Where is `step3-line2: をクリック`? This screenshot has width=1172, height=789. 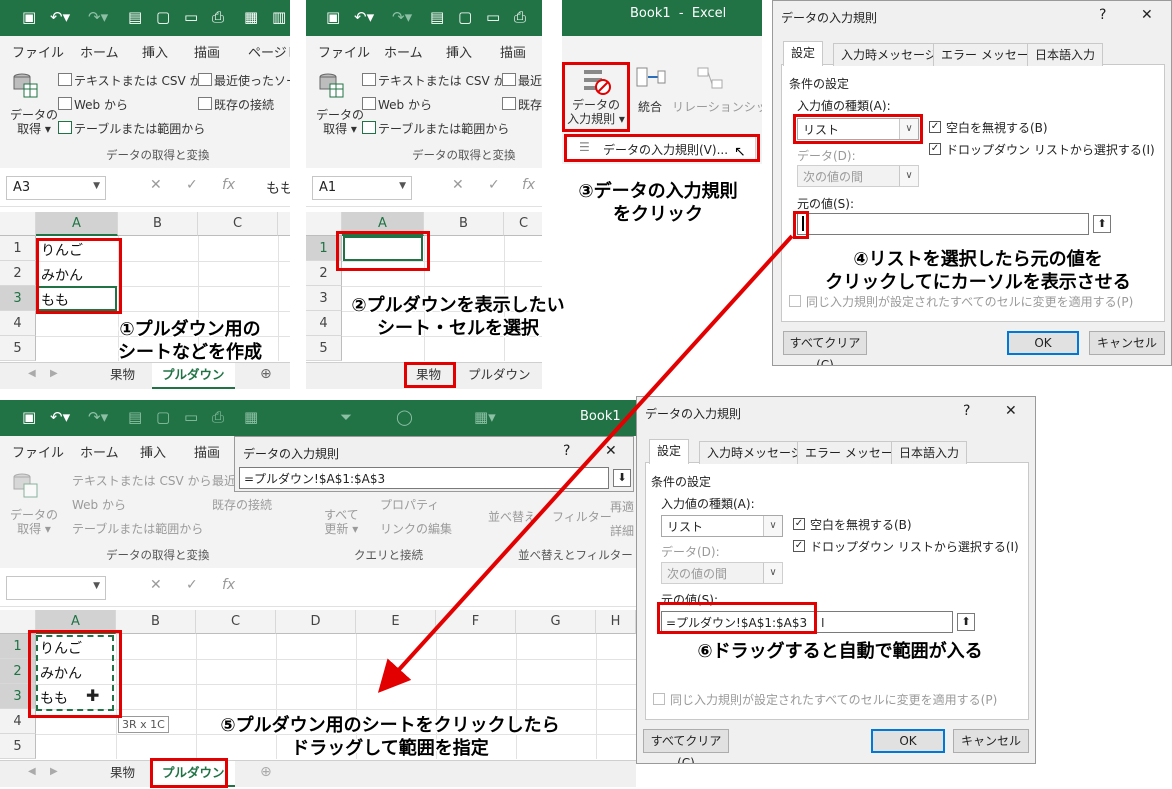 step3-line2: をクリック is located at coordinates (658, 214).